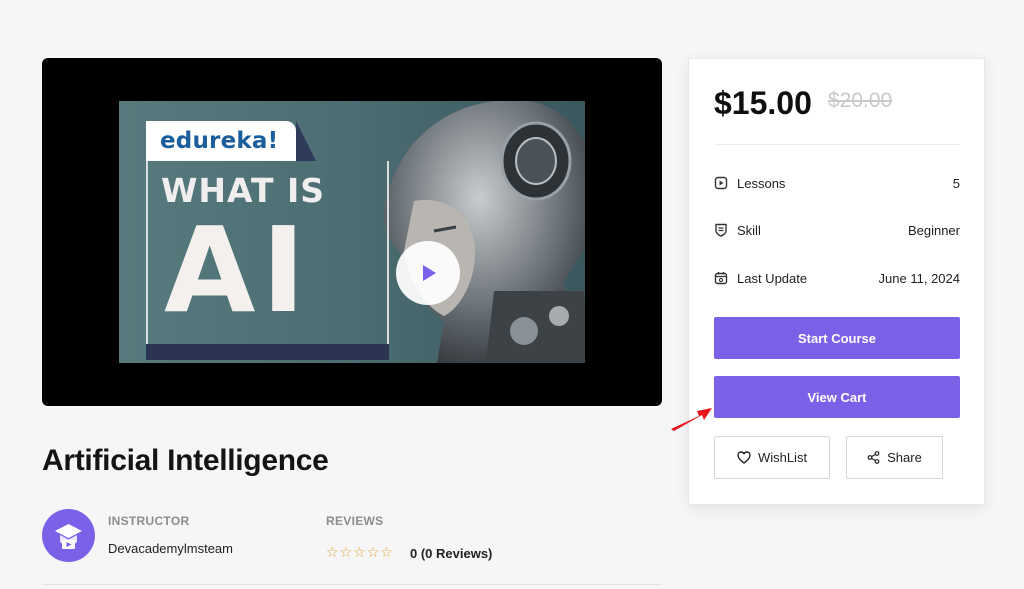  I want to click on robot-illustration, so click(484, 232).